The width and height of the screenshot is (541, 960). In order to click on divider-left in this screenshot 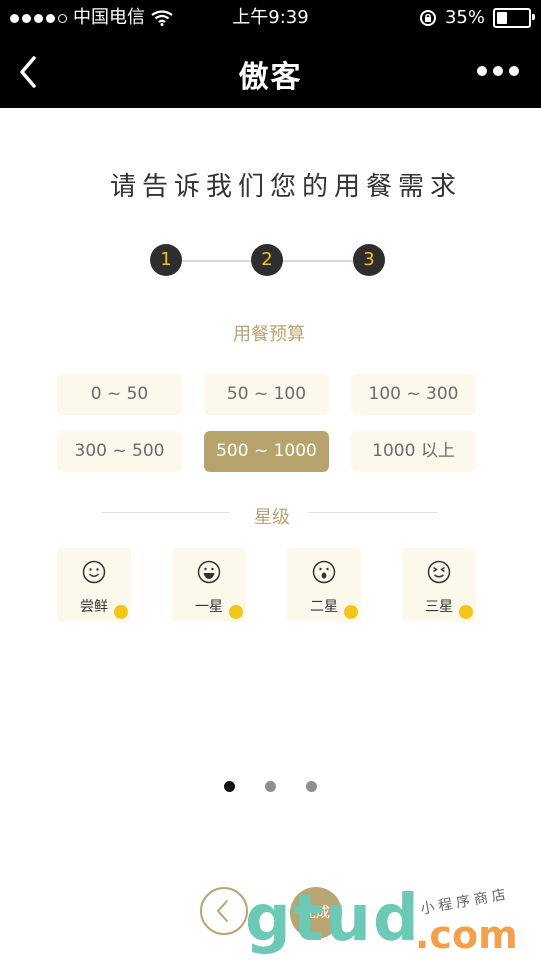, I will do `click(166, 512)`.